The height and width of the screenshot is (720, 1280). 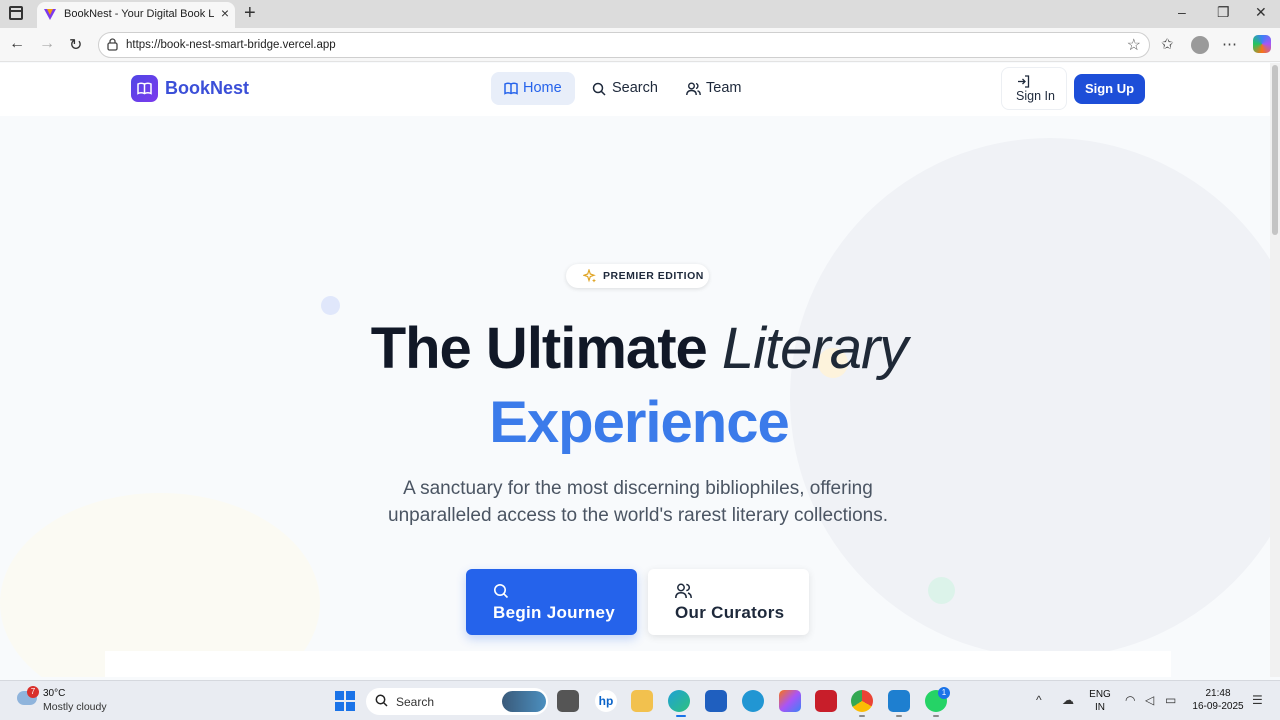 I want to click on vercel-favicon-icon, so click(x=50, y=14).